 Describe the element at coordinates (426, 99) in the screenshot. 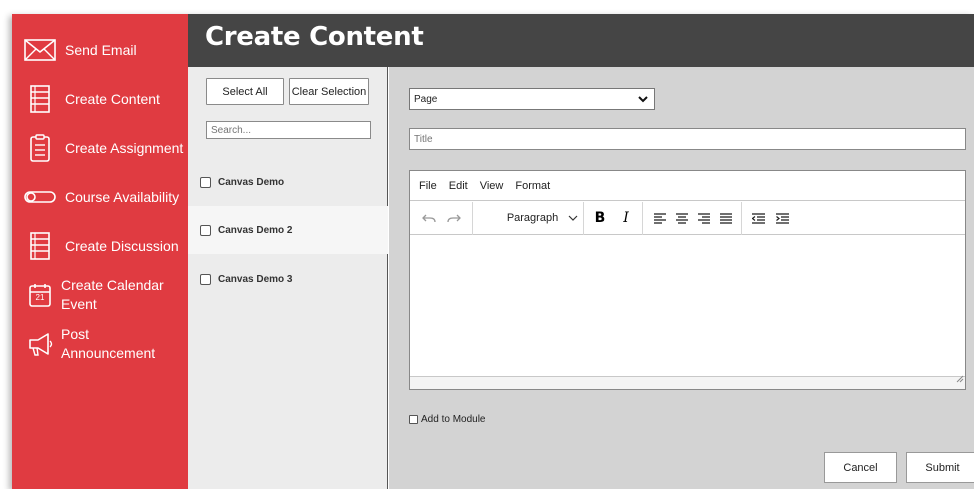

I see `content-type-selected: Page` at that location.